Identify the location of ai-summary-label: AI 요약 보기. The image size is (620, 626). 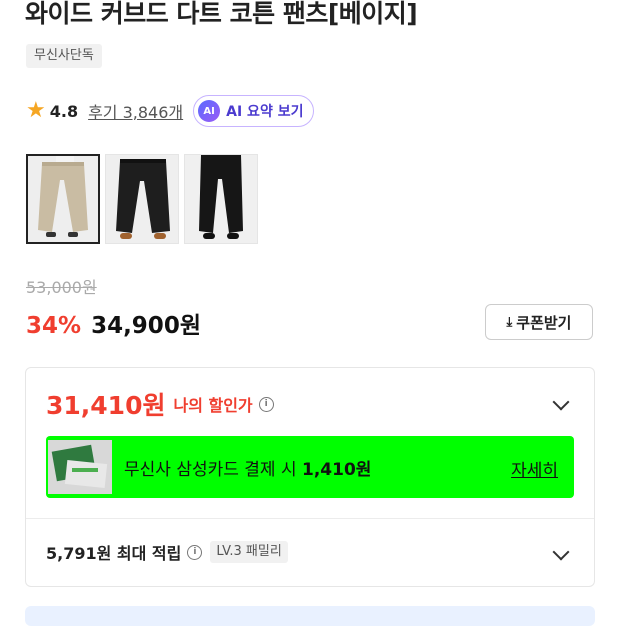
(265, 112).